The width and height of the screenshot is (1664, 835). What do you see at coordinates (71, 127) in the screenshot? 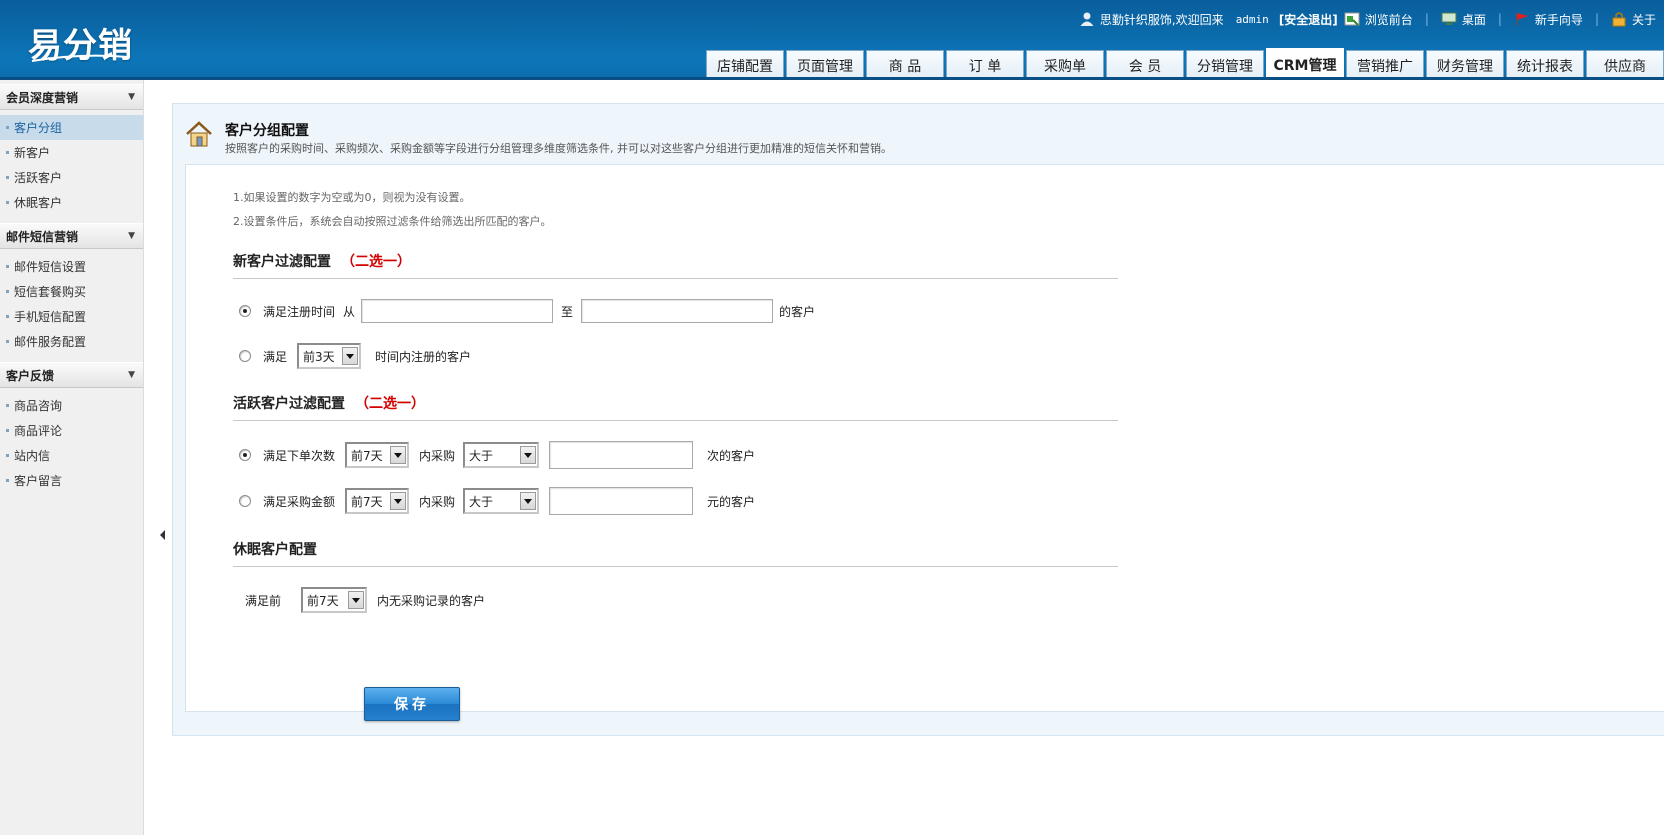
I see `sidebar-item-customer-group: 客户分组` at bounding box center [71, 127].